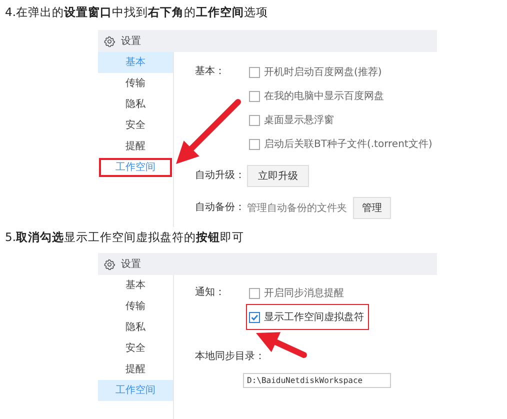 The image size is (507, 419). Describe the element at coordinates (135, 285) in the screenshot. I see `sidebar-item: 基本` at that location.